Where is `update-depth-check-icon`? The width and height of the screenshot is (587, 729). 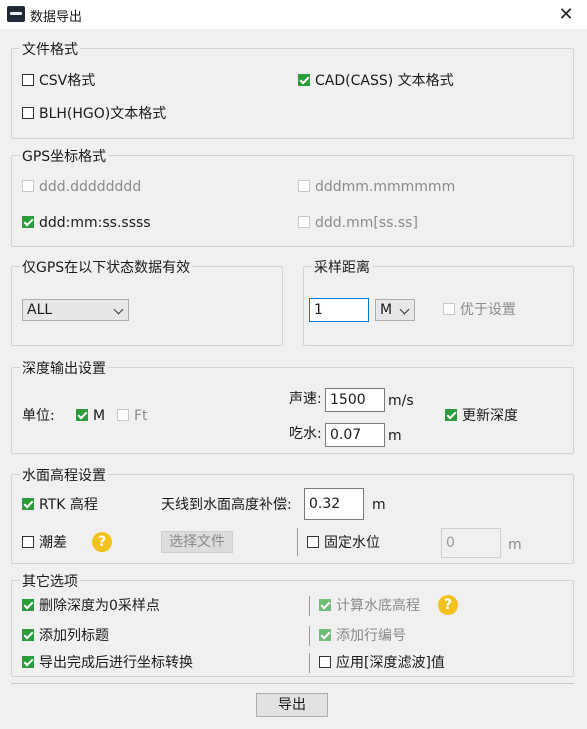
update-depth-check-icon is located at coordinates (451, 415).